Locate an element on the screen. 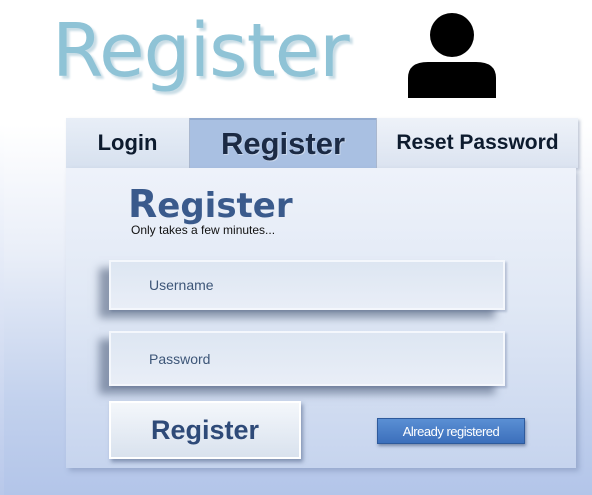 The image size is (592, 495). form-heading-initial: R is located at coordinates (143, 204).